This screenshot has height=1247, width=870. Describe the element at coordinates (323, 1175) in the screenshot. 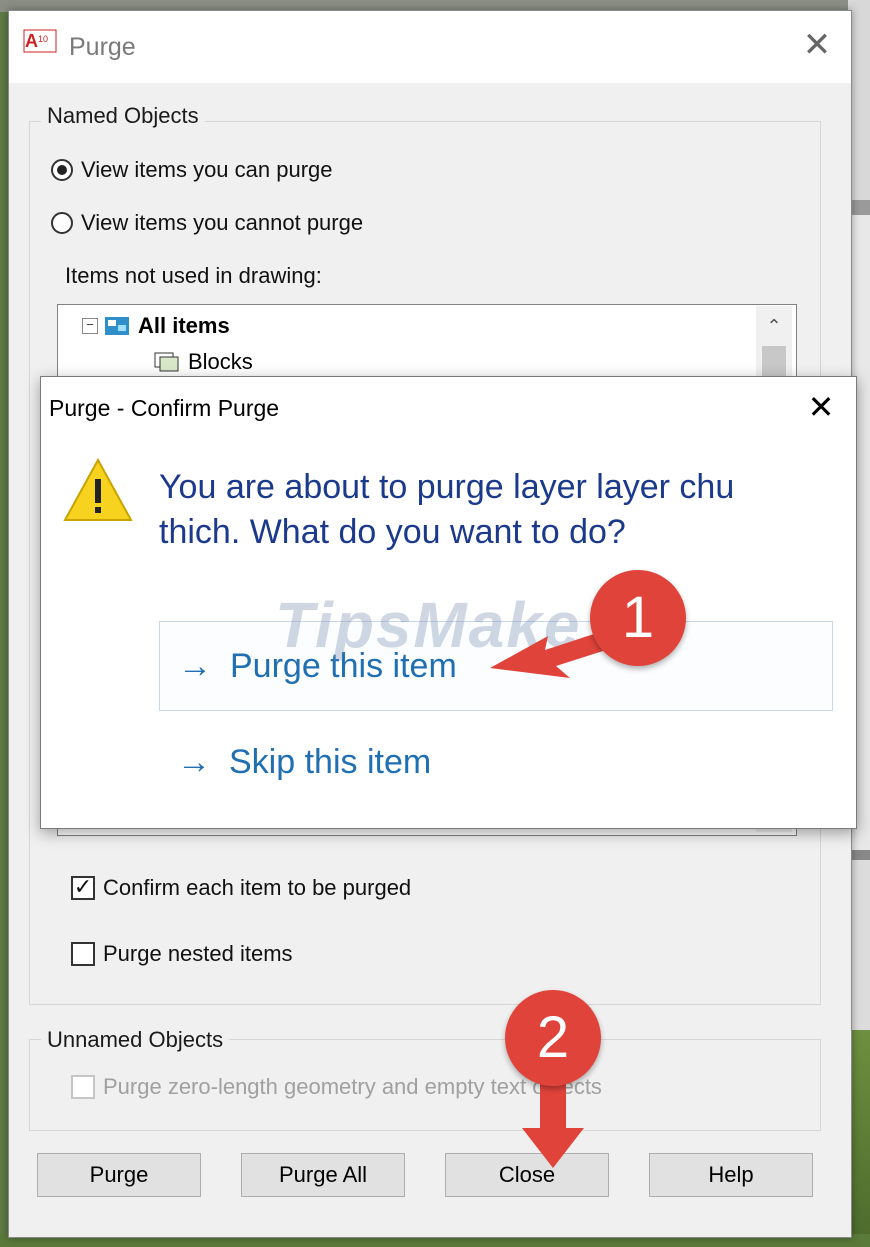

I see `purge-all-button: Purge All` at that location.